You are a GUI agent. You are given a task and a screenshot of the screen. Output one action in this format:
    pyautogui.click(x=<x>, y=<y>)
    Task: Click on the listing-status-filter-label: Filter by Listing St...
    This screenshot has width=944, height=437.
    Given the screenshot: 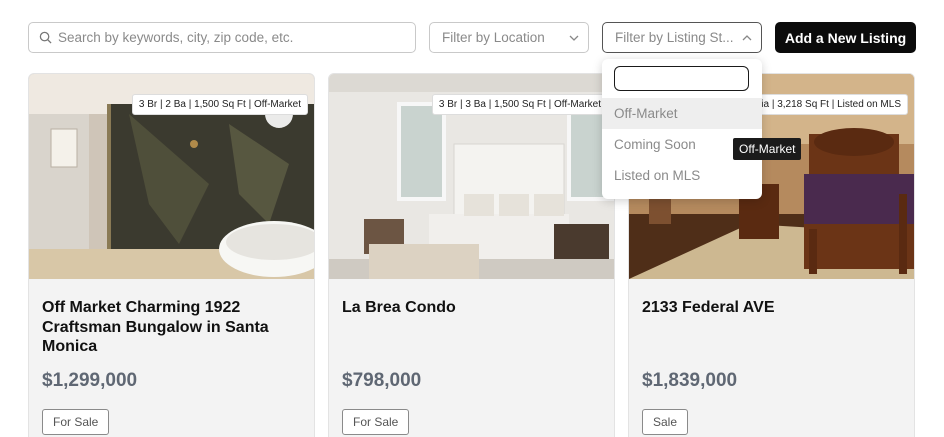 What is the action you would take?
    pyautogui.click(x=674, y=37)
    